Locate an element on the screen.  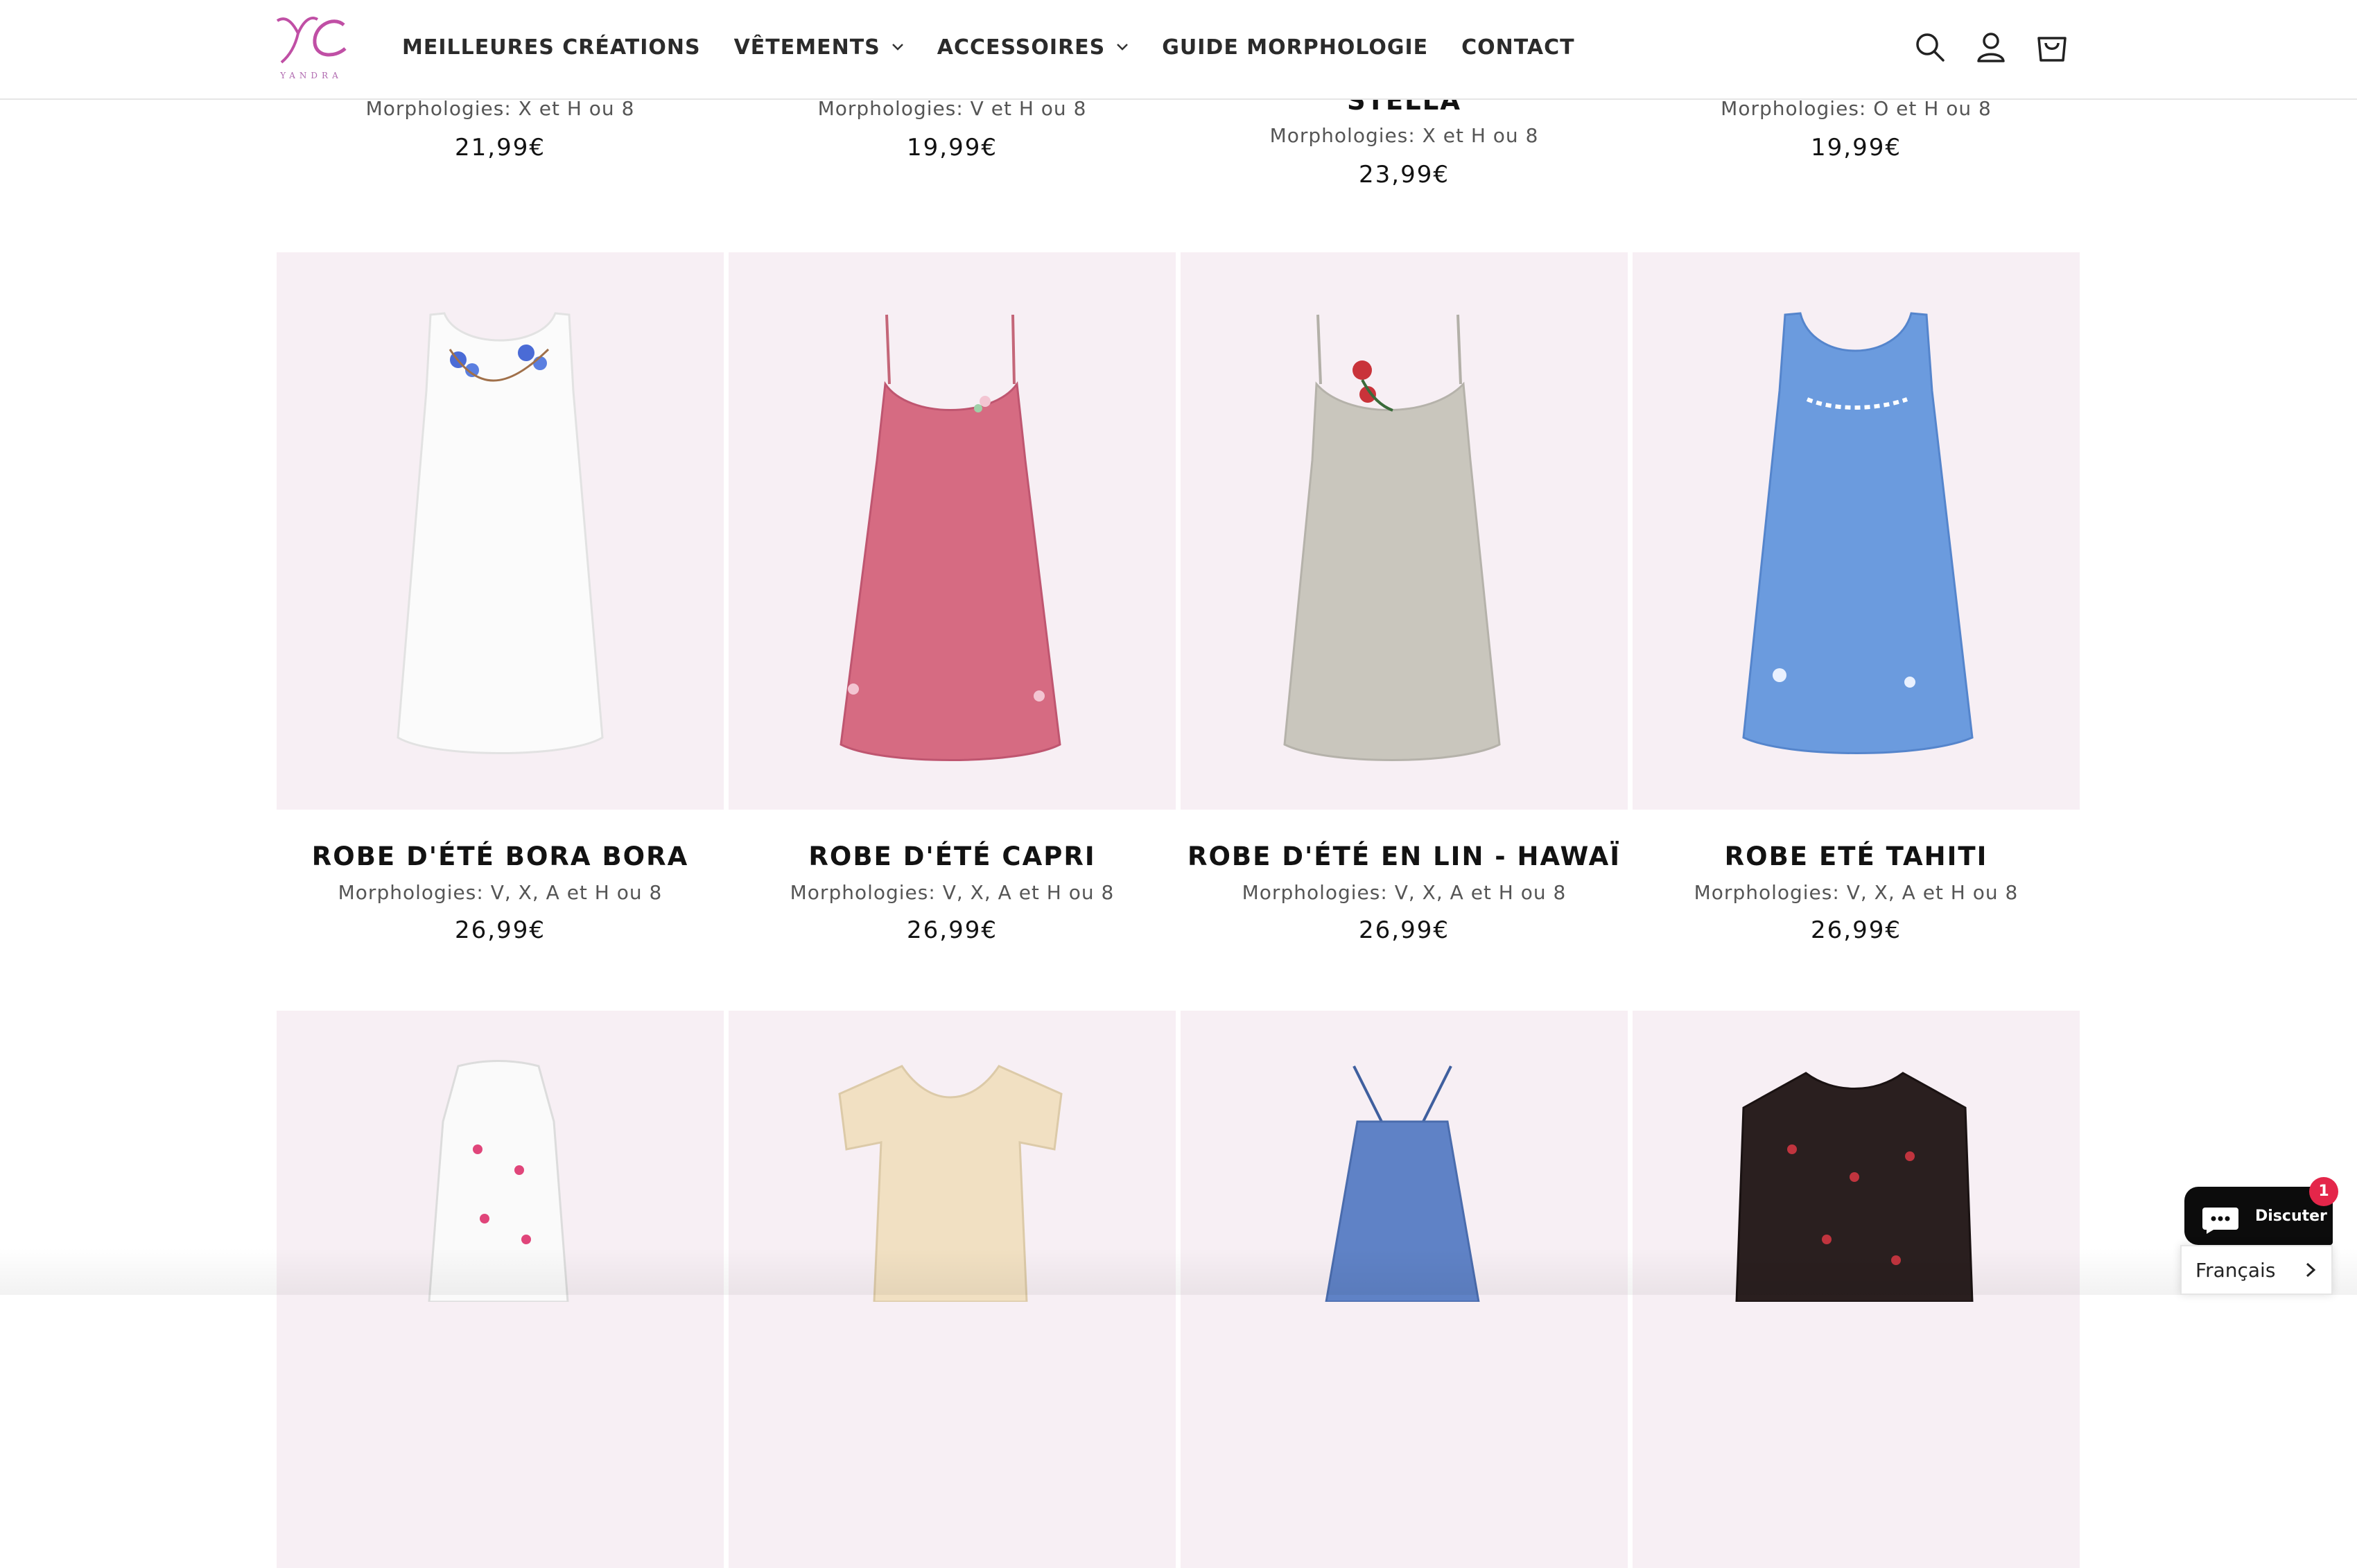
chat-label: Discuter is located at coordinates (2291, 1216).